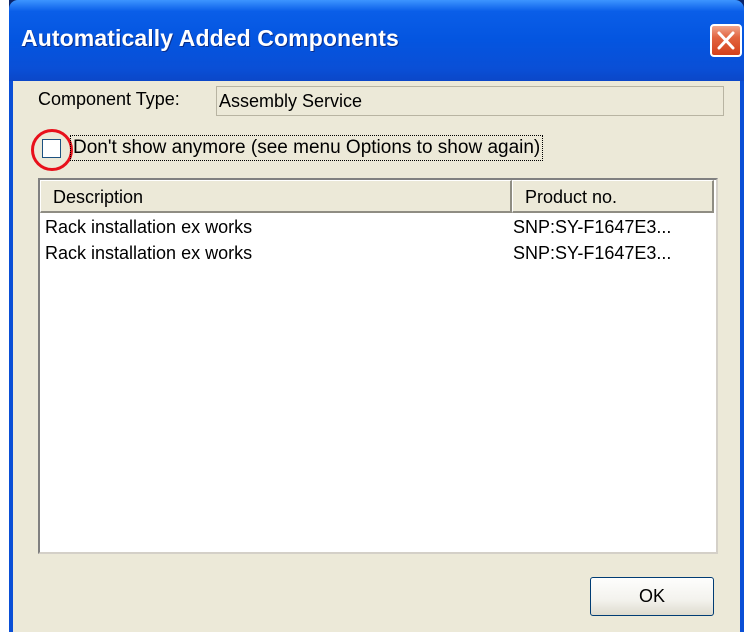 This screenshot has height=632, width=744. I want to click on window-frame-right, so click(742, 356).